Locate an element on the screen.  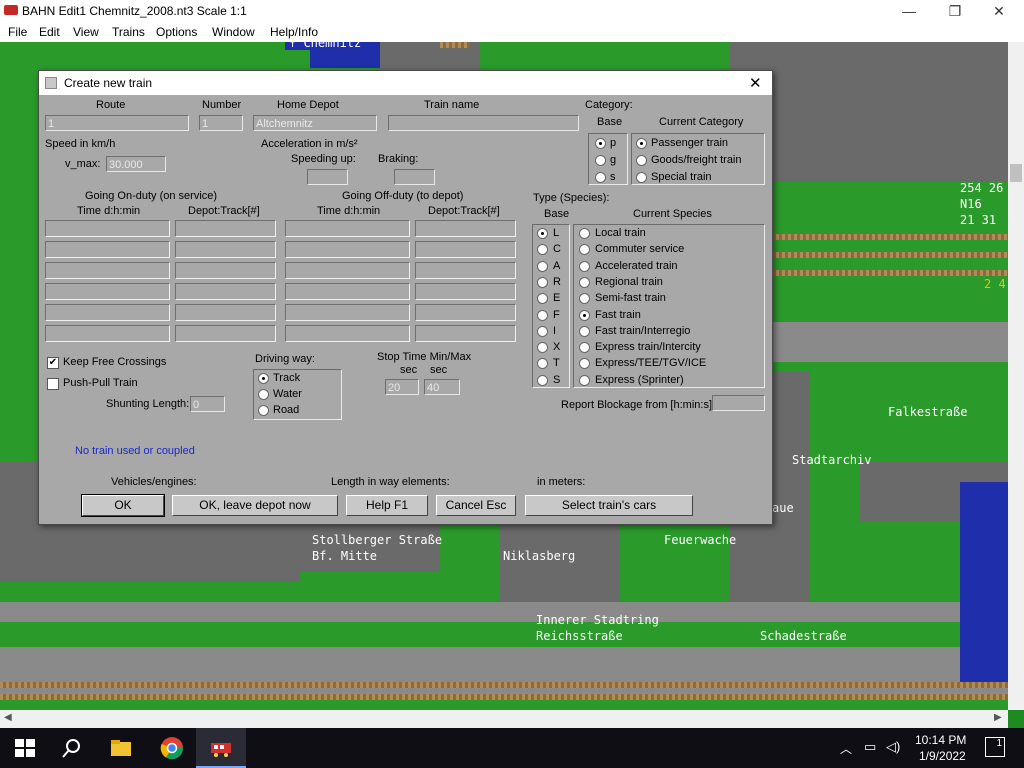
menu-window: Window is located at coordinates (233, 32).